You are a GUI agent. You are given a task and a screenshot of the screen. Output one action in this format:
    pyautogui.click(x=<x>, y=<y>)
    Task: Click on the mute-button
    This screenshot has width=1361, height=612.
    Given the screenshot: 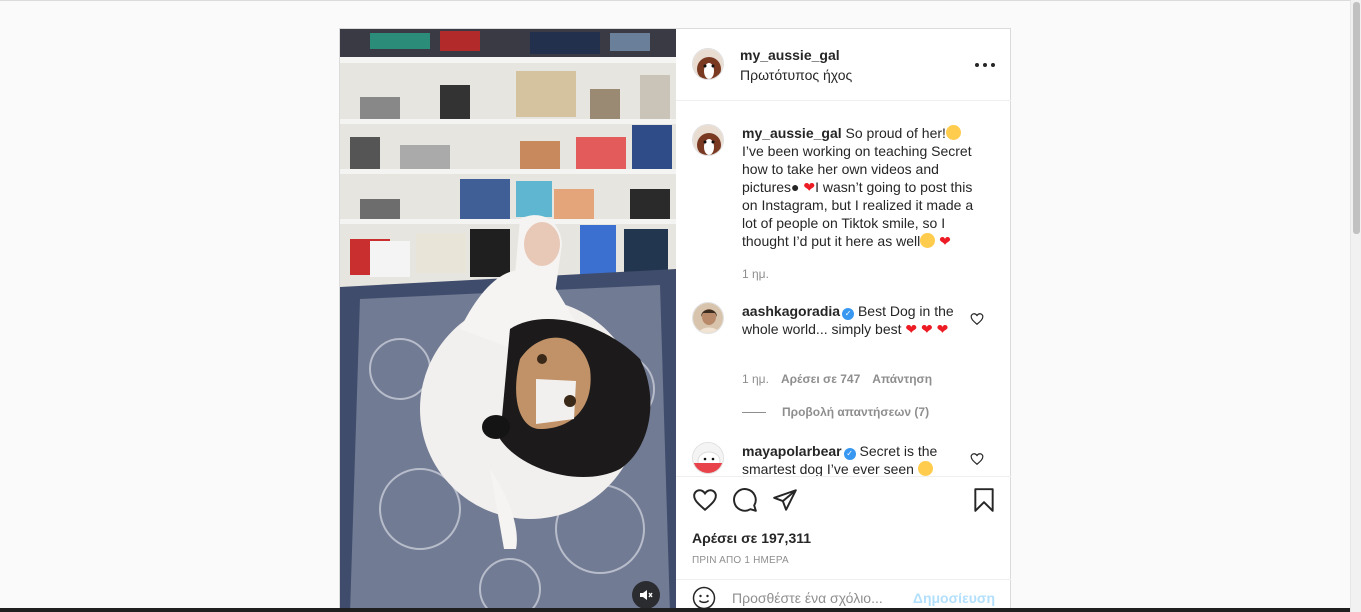 What is the action you would take?
    pyautogui.click(x=646, y=595)
    